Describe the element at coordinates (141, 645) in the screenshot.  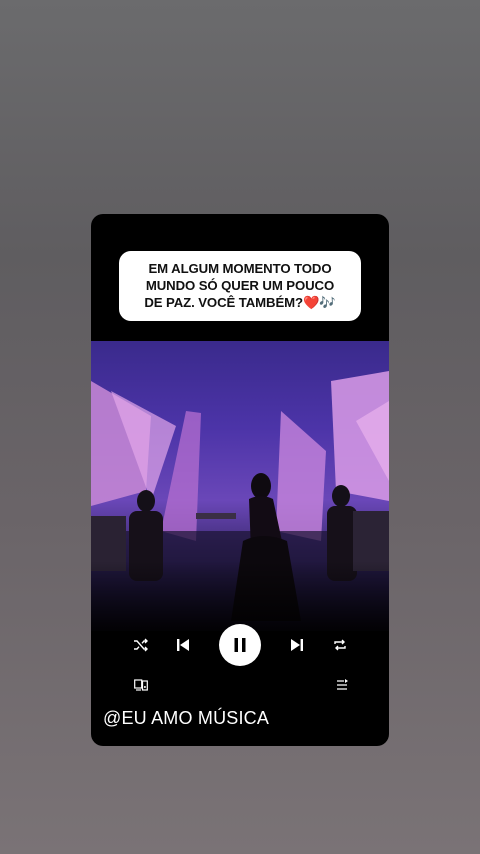
I see `shuffle-icon` at that location.